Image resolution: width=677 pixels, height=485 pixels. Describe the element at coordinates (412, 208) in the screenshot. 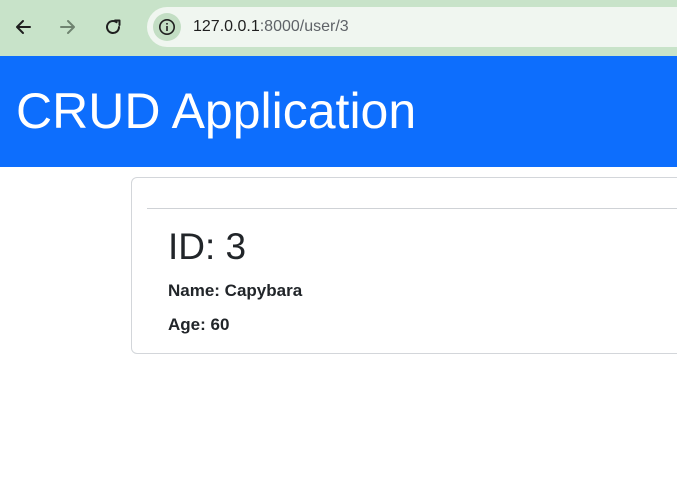

I see `card-divider` at that location.